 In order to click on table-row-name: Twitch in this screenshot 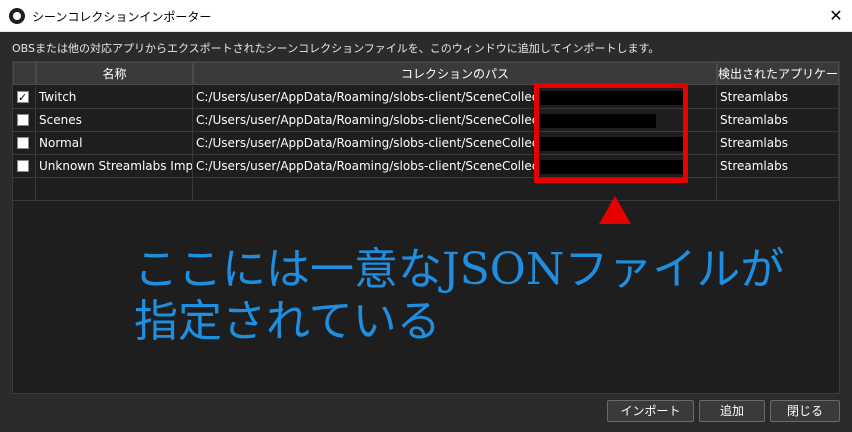, I will do `click(114, 97)`.